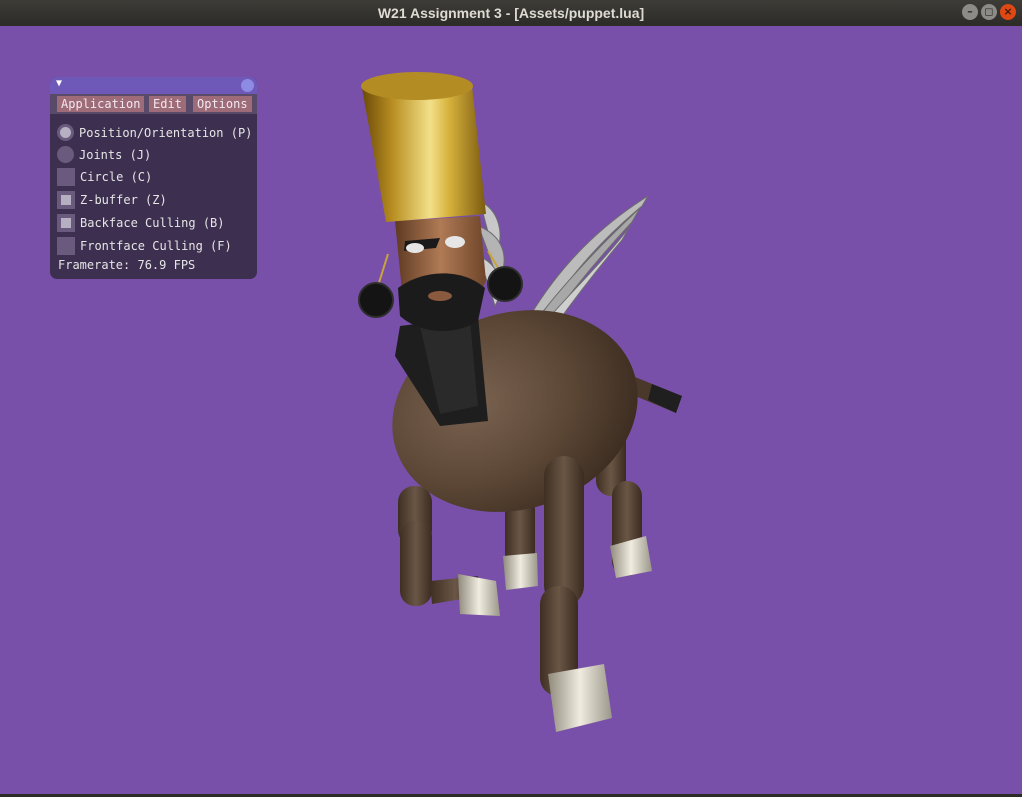  I want to click on option-label: Circle (C), so click(116, 176).